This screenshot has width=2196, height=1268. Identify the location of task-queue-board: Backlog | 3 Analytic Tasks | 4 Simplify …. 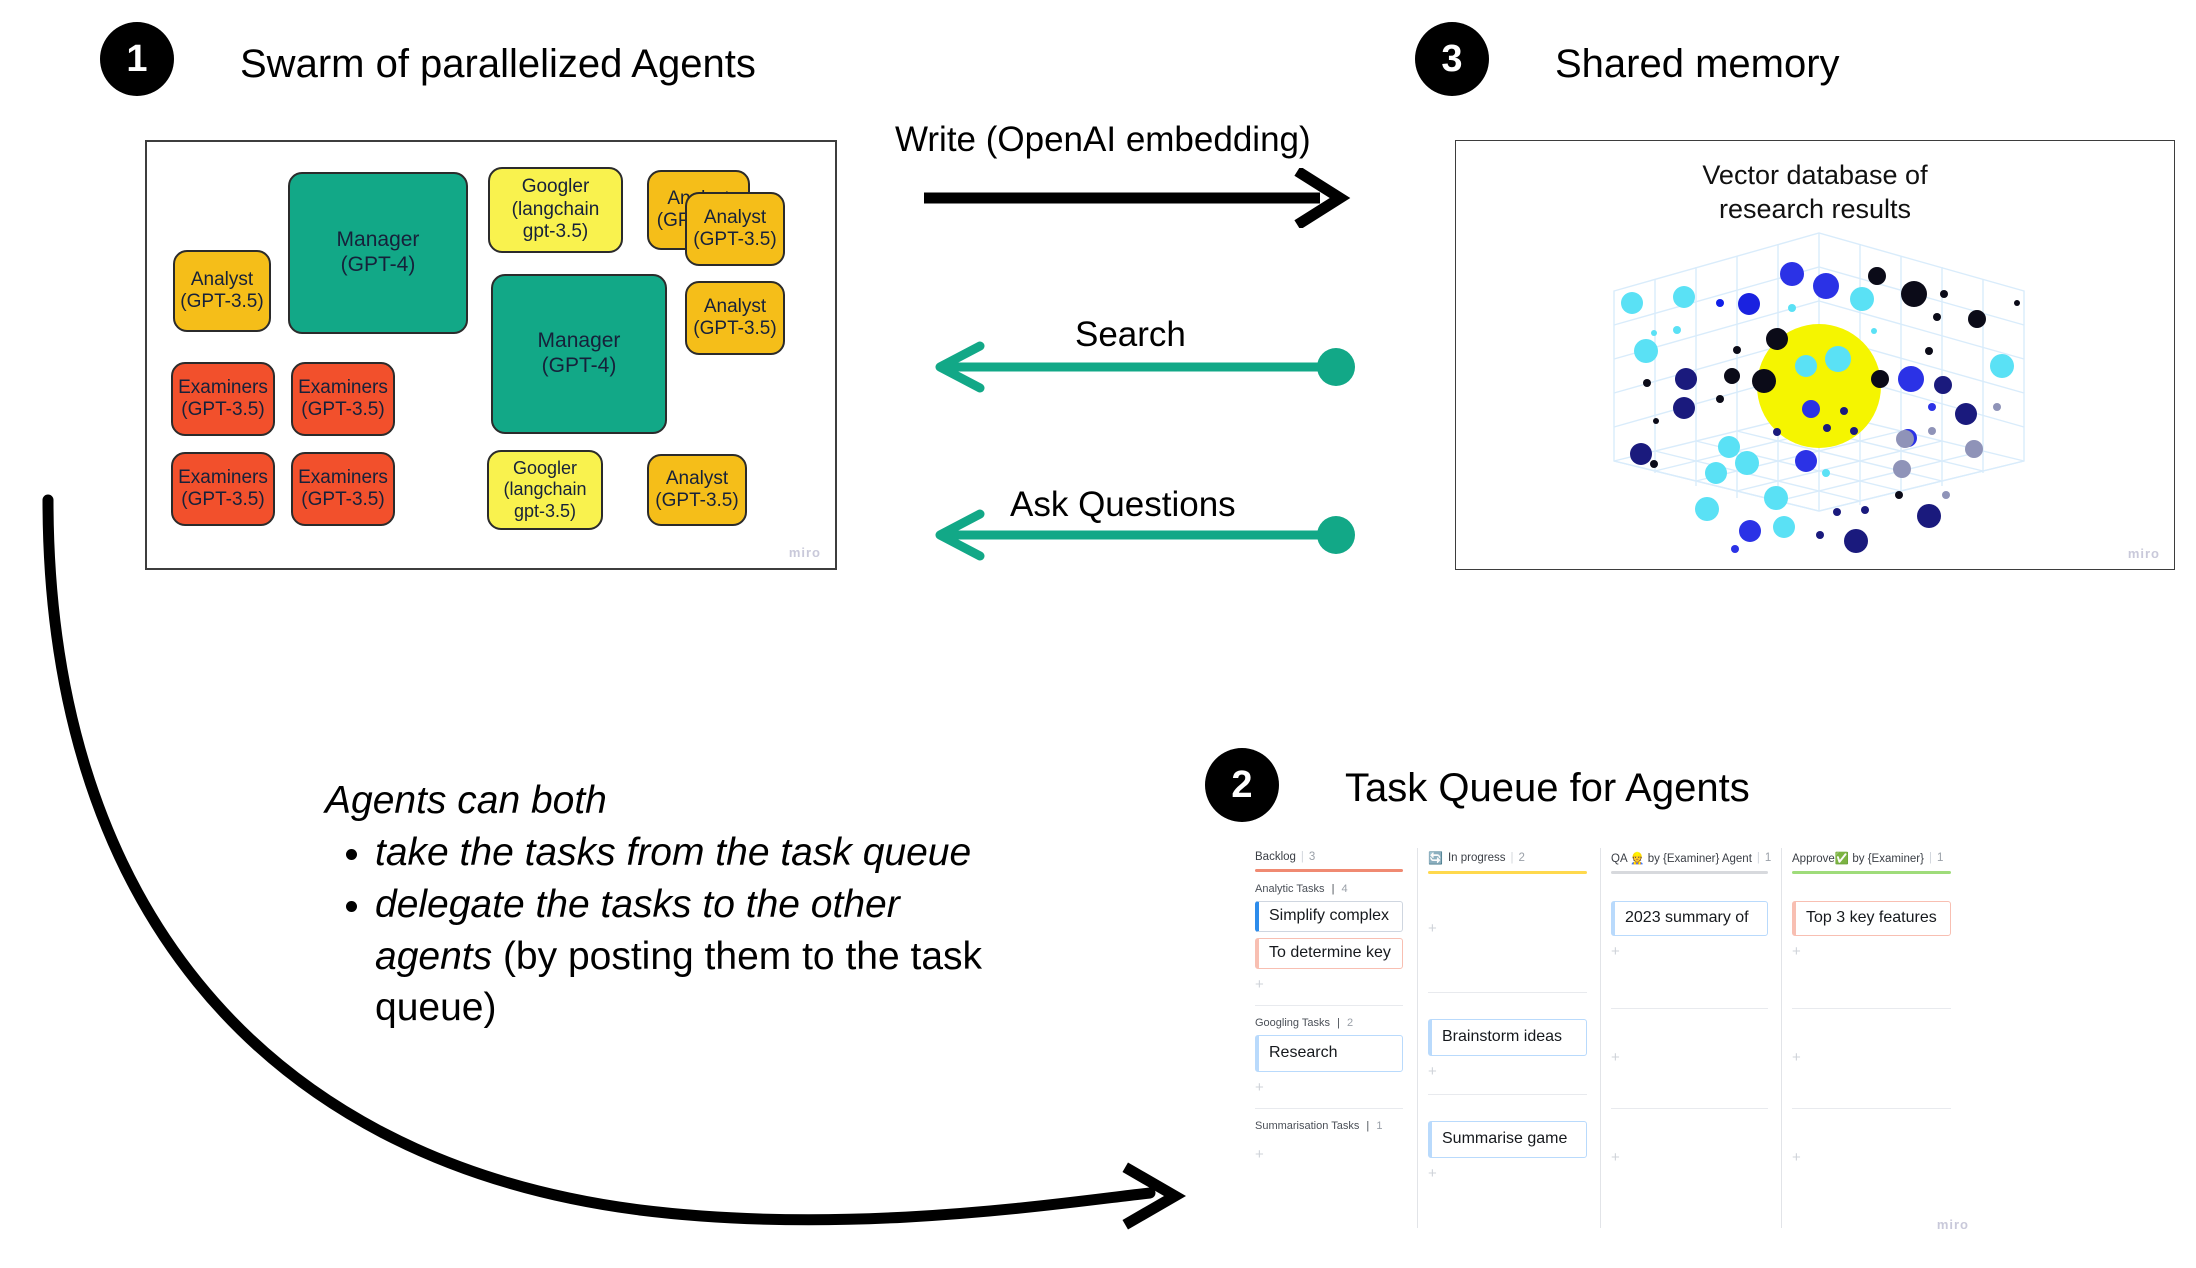
(1610, 1040).